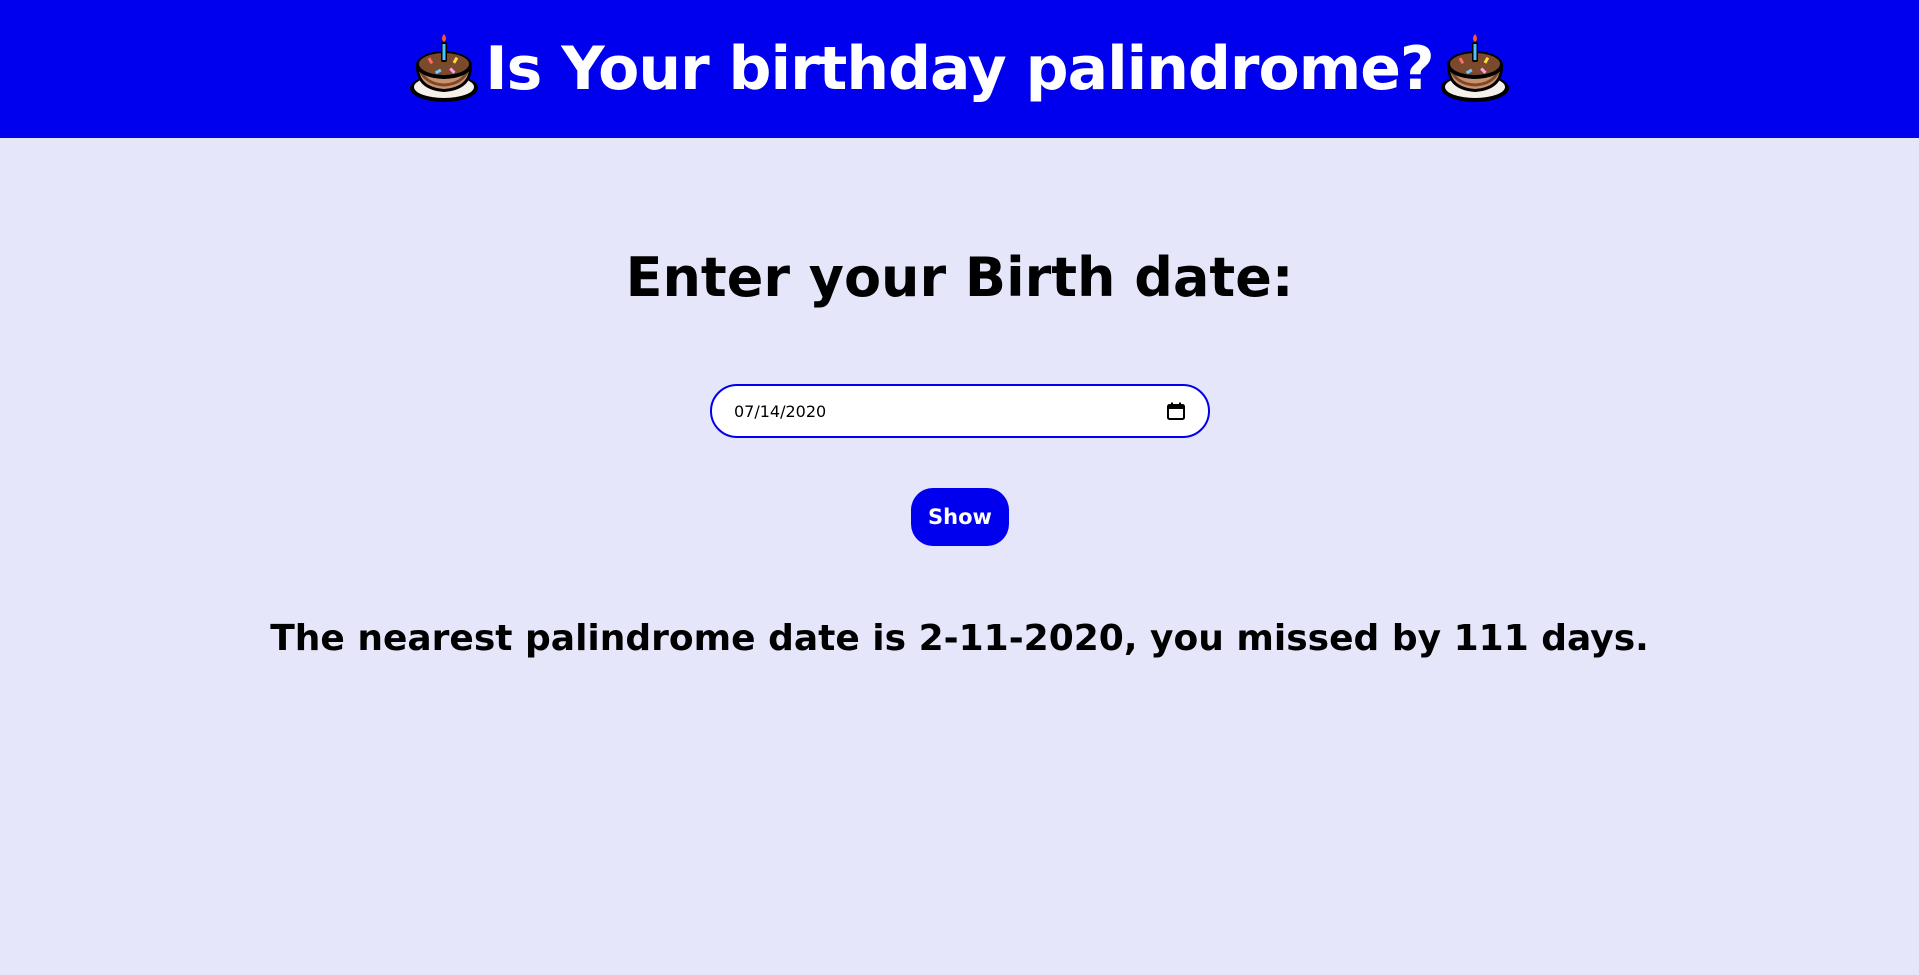 The image size is (1919, 975). Describe the element at coordinates (960, 517) in the screenshot. I see `show-button: Show` at that location.